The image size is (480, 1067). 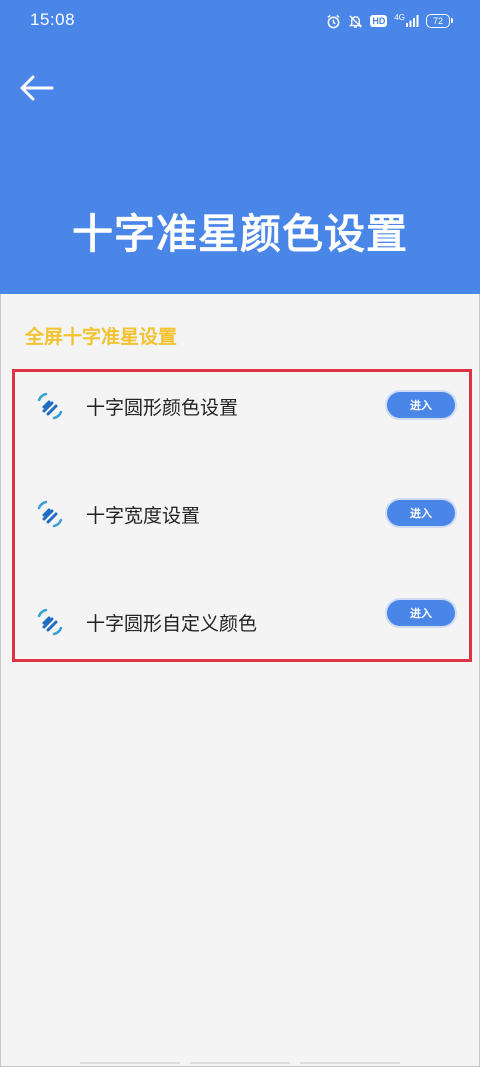 I want to click on list-item-label: 十字宽度设置, so click(x=143, y=516).